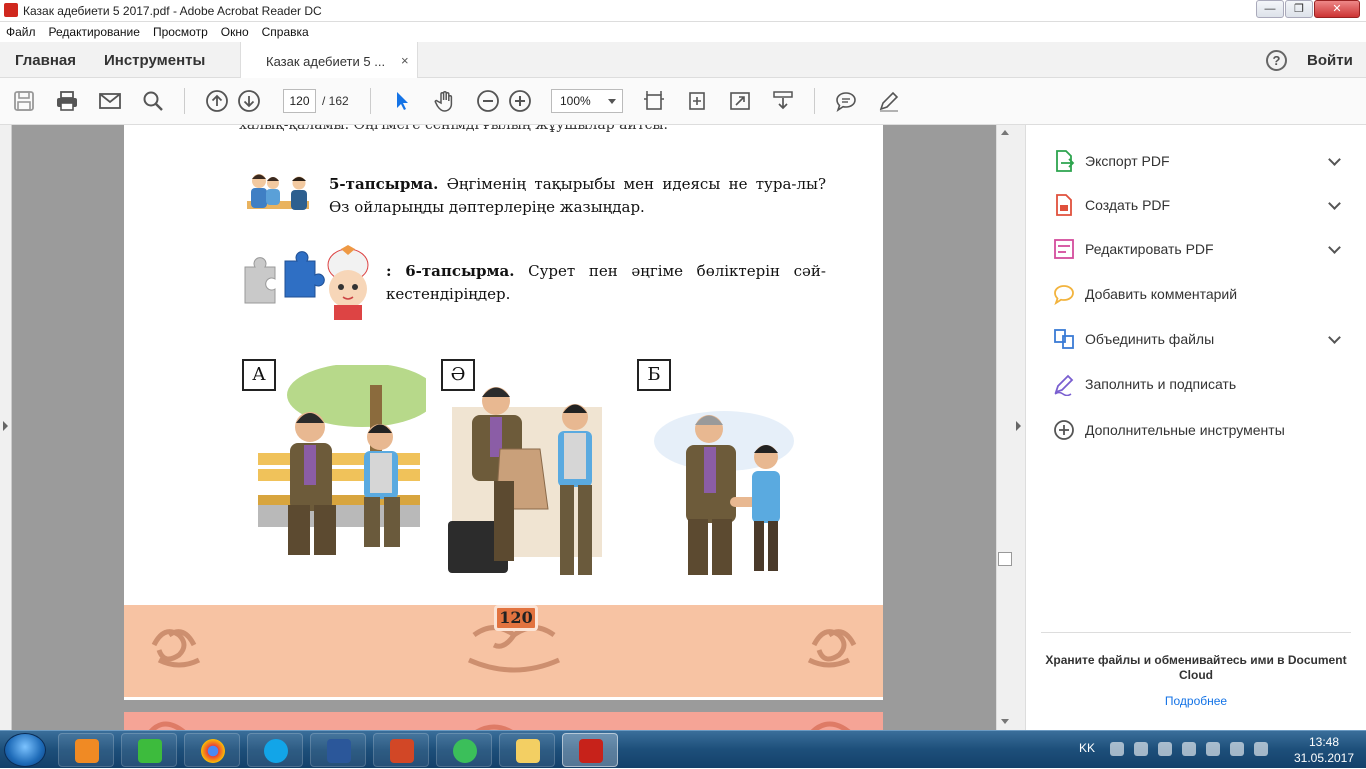  Describe the element at coordinates (1276, 60) in the screenshot. I see `help-icon: ?` at that location.